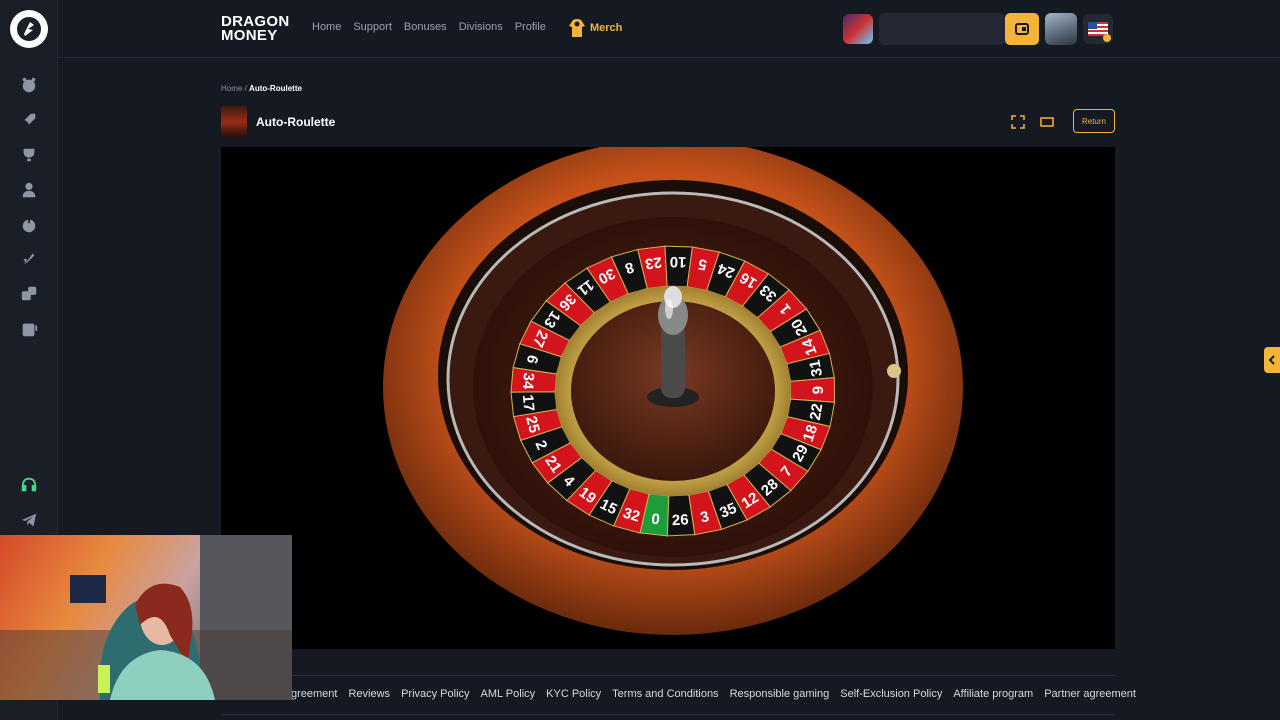 The image size is (1280, 720). Describe the element at coordinates (29, 155) in the screenshot. I see `trophy-icon` at that location.